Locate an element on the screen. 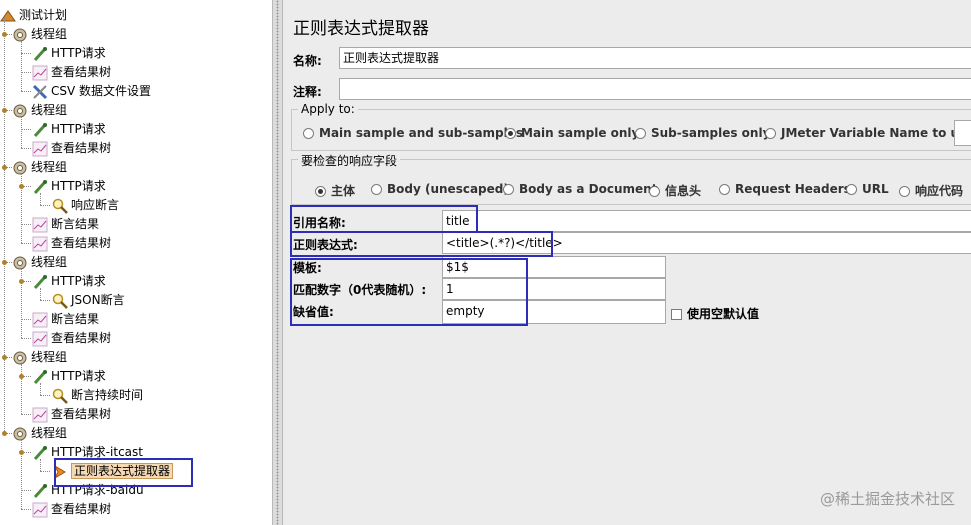 This screenshot has width=971, height=525. response-field-title: 要检查的响应字段 is located at coordinates (349, 160).